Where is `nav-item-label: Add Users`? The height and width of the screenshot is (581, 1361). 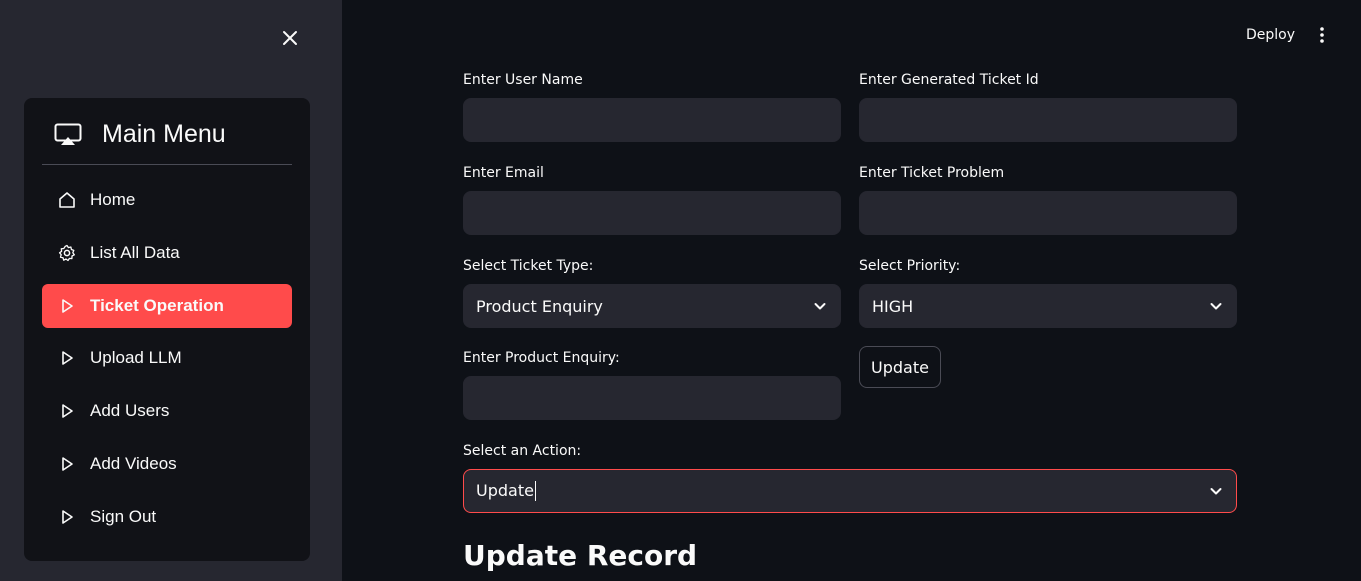 nav-item-label: Add Users is located at coordinates (130, 410).